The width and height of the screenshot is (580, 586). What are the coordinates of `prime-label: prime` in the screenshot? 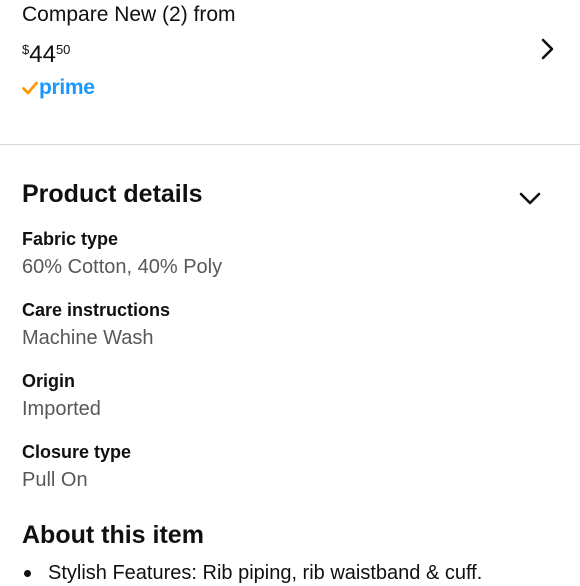 It's located at (67, 87).